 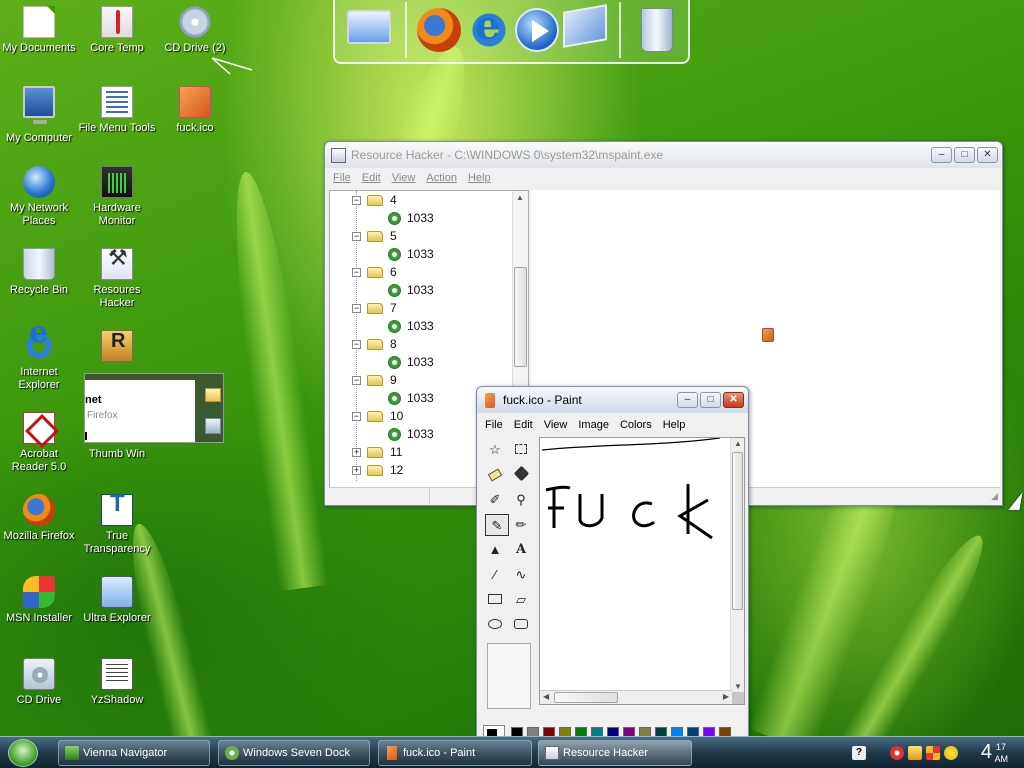 What do you see at coordinates (154, 408) in the screenshot?
I see `thumbnail-preview: net Firefox` at bounding box center [154, 408].